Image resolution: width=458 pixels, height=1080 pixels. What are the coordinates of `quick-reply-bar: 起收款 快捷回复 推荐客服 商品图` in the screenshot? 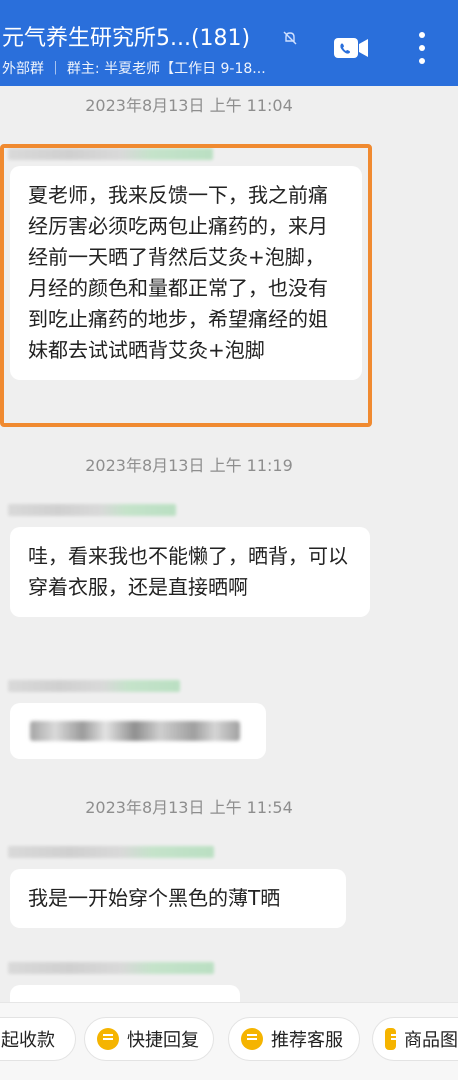 It's located at (229, 1041).